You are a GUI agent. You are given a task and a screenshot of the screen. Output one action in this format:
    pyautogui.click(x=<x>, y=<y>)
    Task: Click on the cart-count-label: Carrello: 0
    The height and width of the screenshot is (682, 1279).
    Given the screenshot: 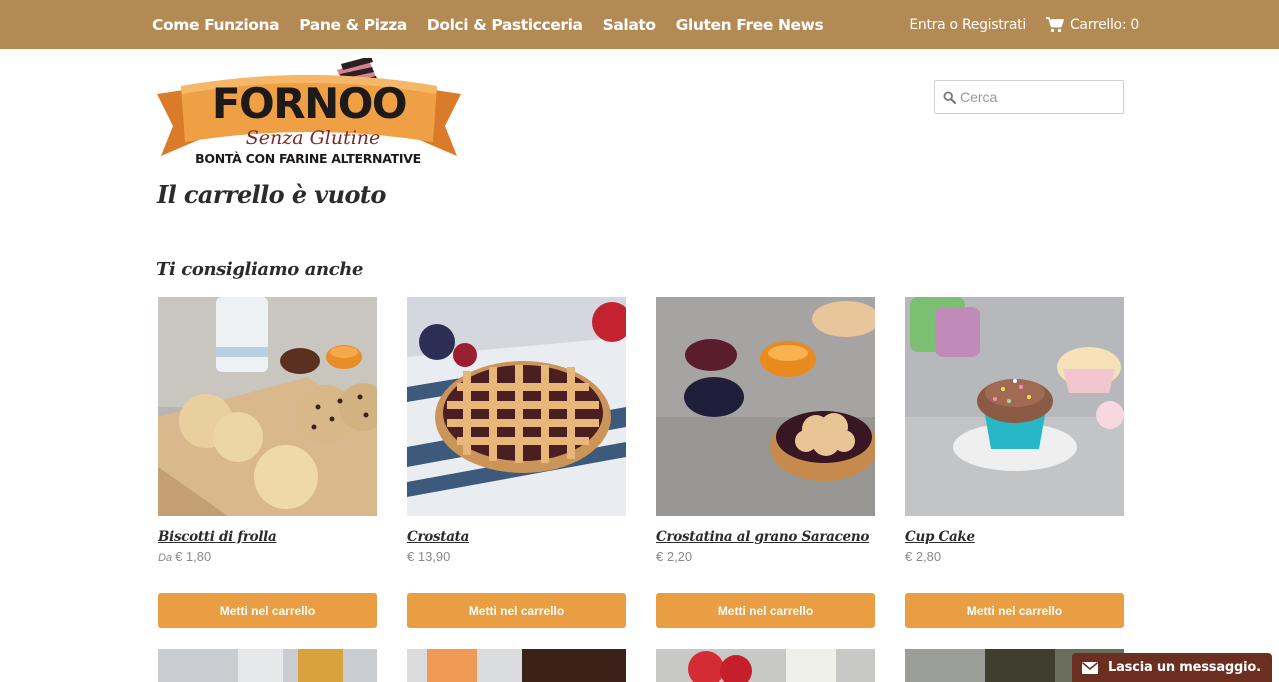 What is the action you would take?
    pyautogui.click(x=1104, y=24)
    